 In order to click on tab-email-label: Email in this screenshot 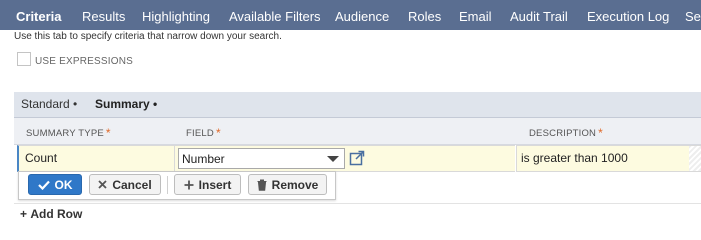, I will do `click(475, 16)`.